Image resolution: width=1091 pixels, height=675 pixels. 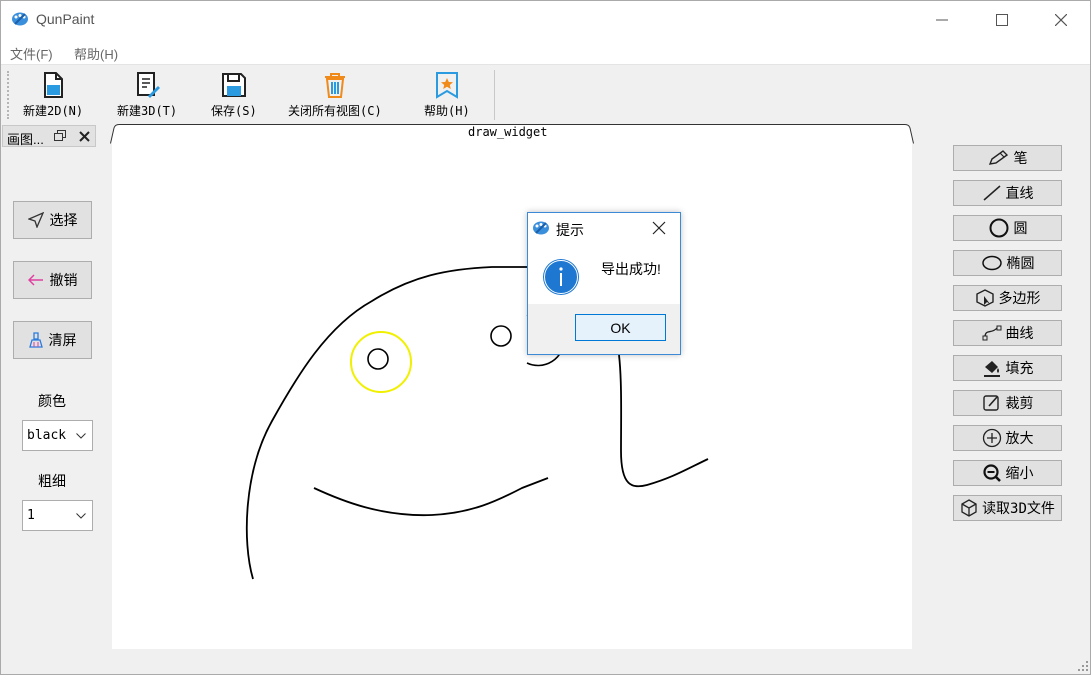 What do you see at coordinates (991, 473) in the screenshot?
I see `zoom-out-icon` at bounding box center [991, 473].